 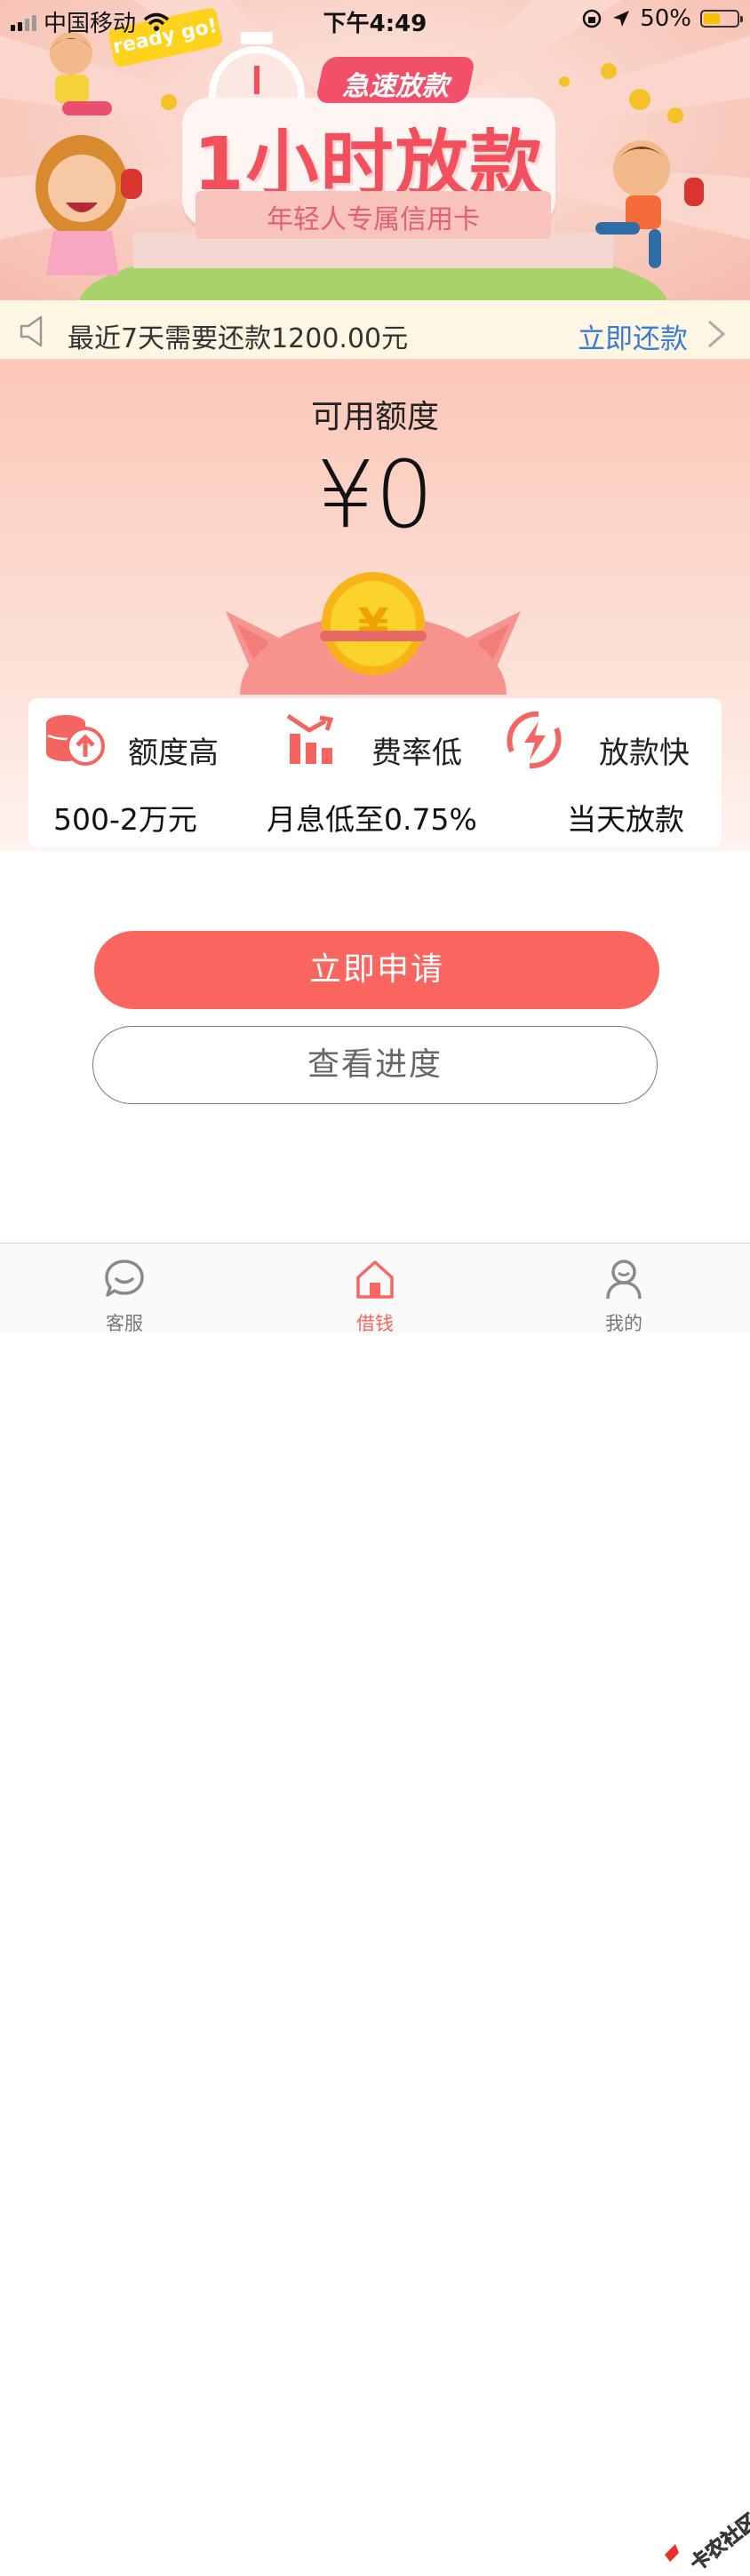 I want to click on tab-borrow: 借钱, so click(x=375, y=1289).